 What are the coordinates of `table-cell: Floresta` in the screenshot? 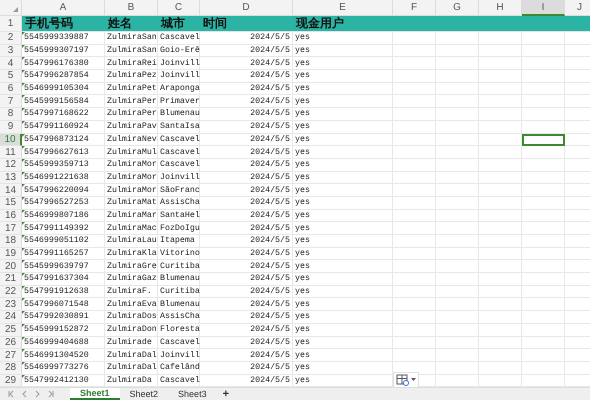 It's located at (179, 330).